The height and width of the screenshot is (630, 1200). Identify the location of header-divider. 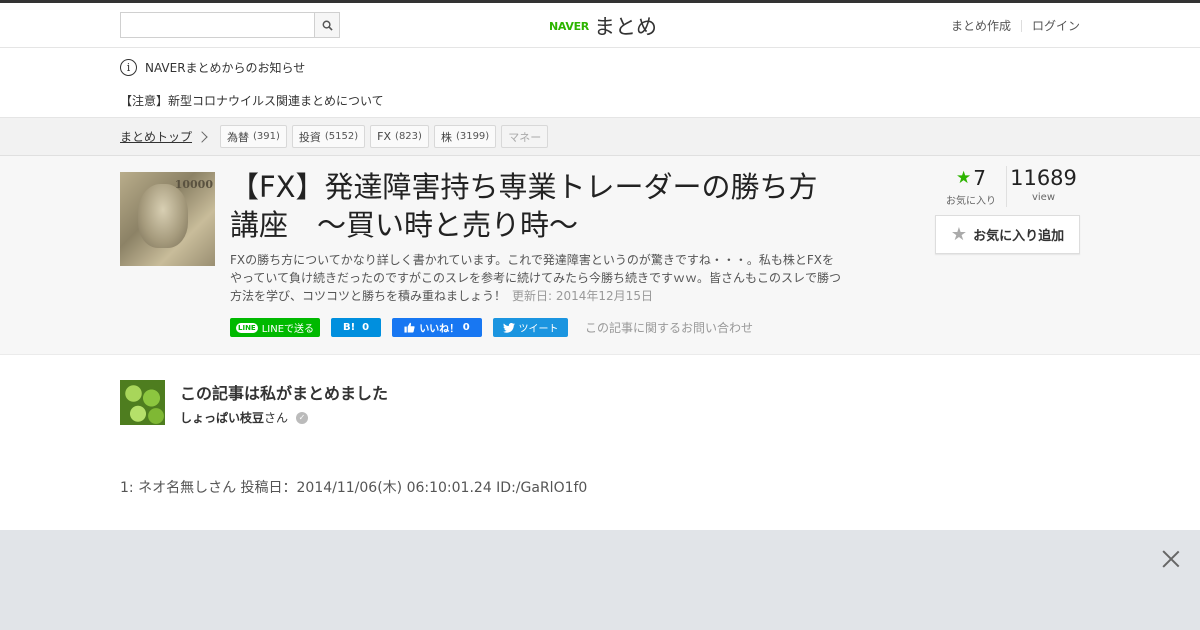
(1021, 25).